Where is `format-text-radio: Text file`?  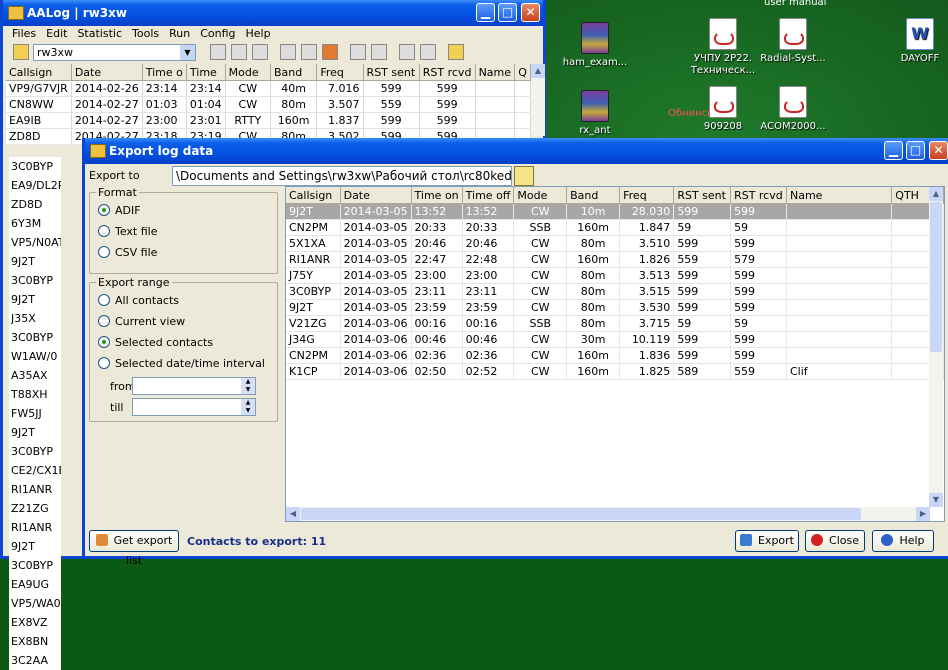
format-text-radio: Text file is located at coordinates (128, 232).